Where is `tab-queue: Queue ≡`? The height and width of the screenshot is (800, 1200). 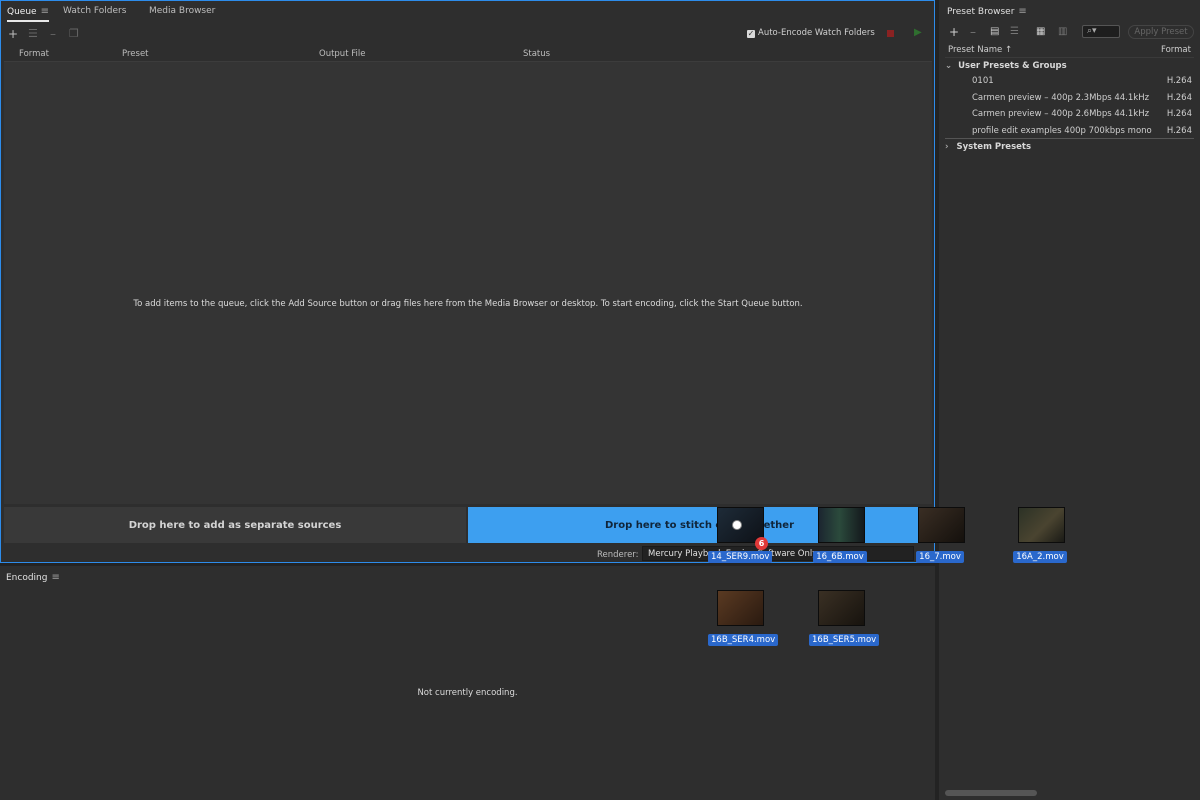
tab-queue: Queue ≡ is located at coordinates (28, 14).